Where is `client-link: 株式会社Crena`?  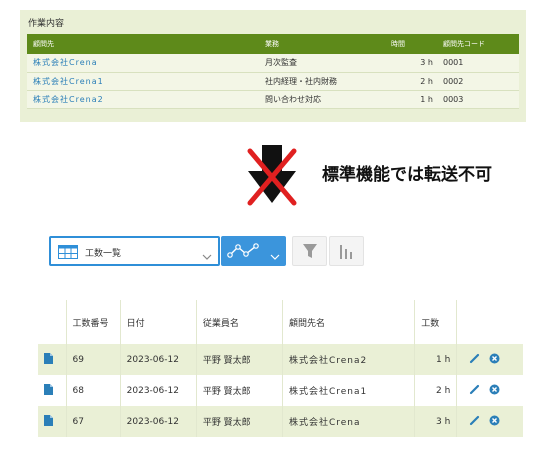 client-link: 株式会社Crena is located at coordinates (143, 63).